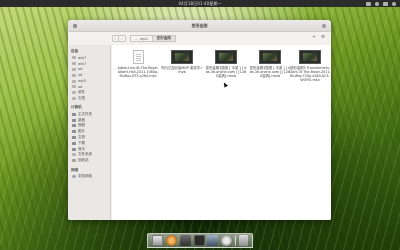  Describe the element at coordinates (182, 70) in the screenshot. I see `file-name: 阿凡达加长版HDP 英双字.rmvb` at that location.